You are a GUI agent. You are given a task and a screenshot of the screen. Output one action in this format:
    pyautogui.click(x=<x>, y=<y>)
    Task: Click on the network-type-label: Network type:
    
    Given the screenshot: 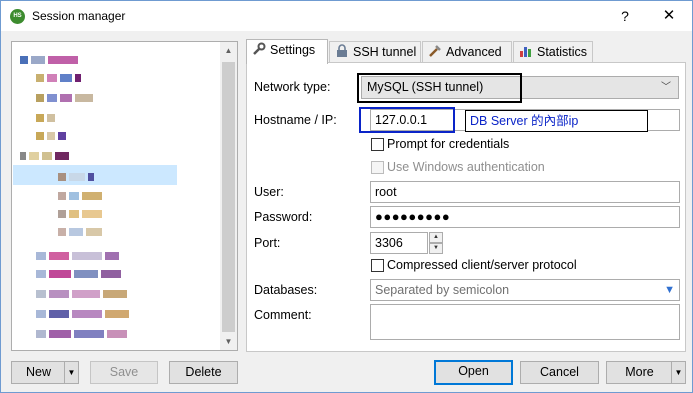 What is the action you would take?
    pyautogui.click(x=292, y=87)
    